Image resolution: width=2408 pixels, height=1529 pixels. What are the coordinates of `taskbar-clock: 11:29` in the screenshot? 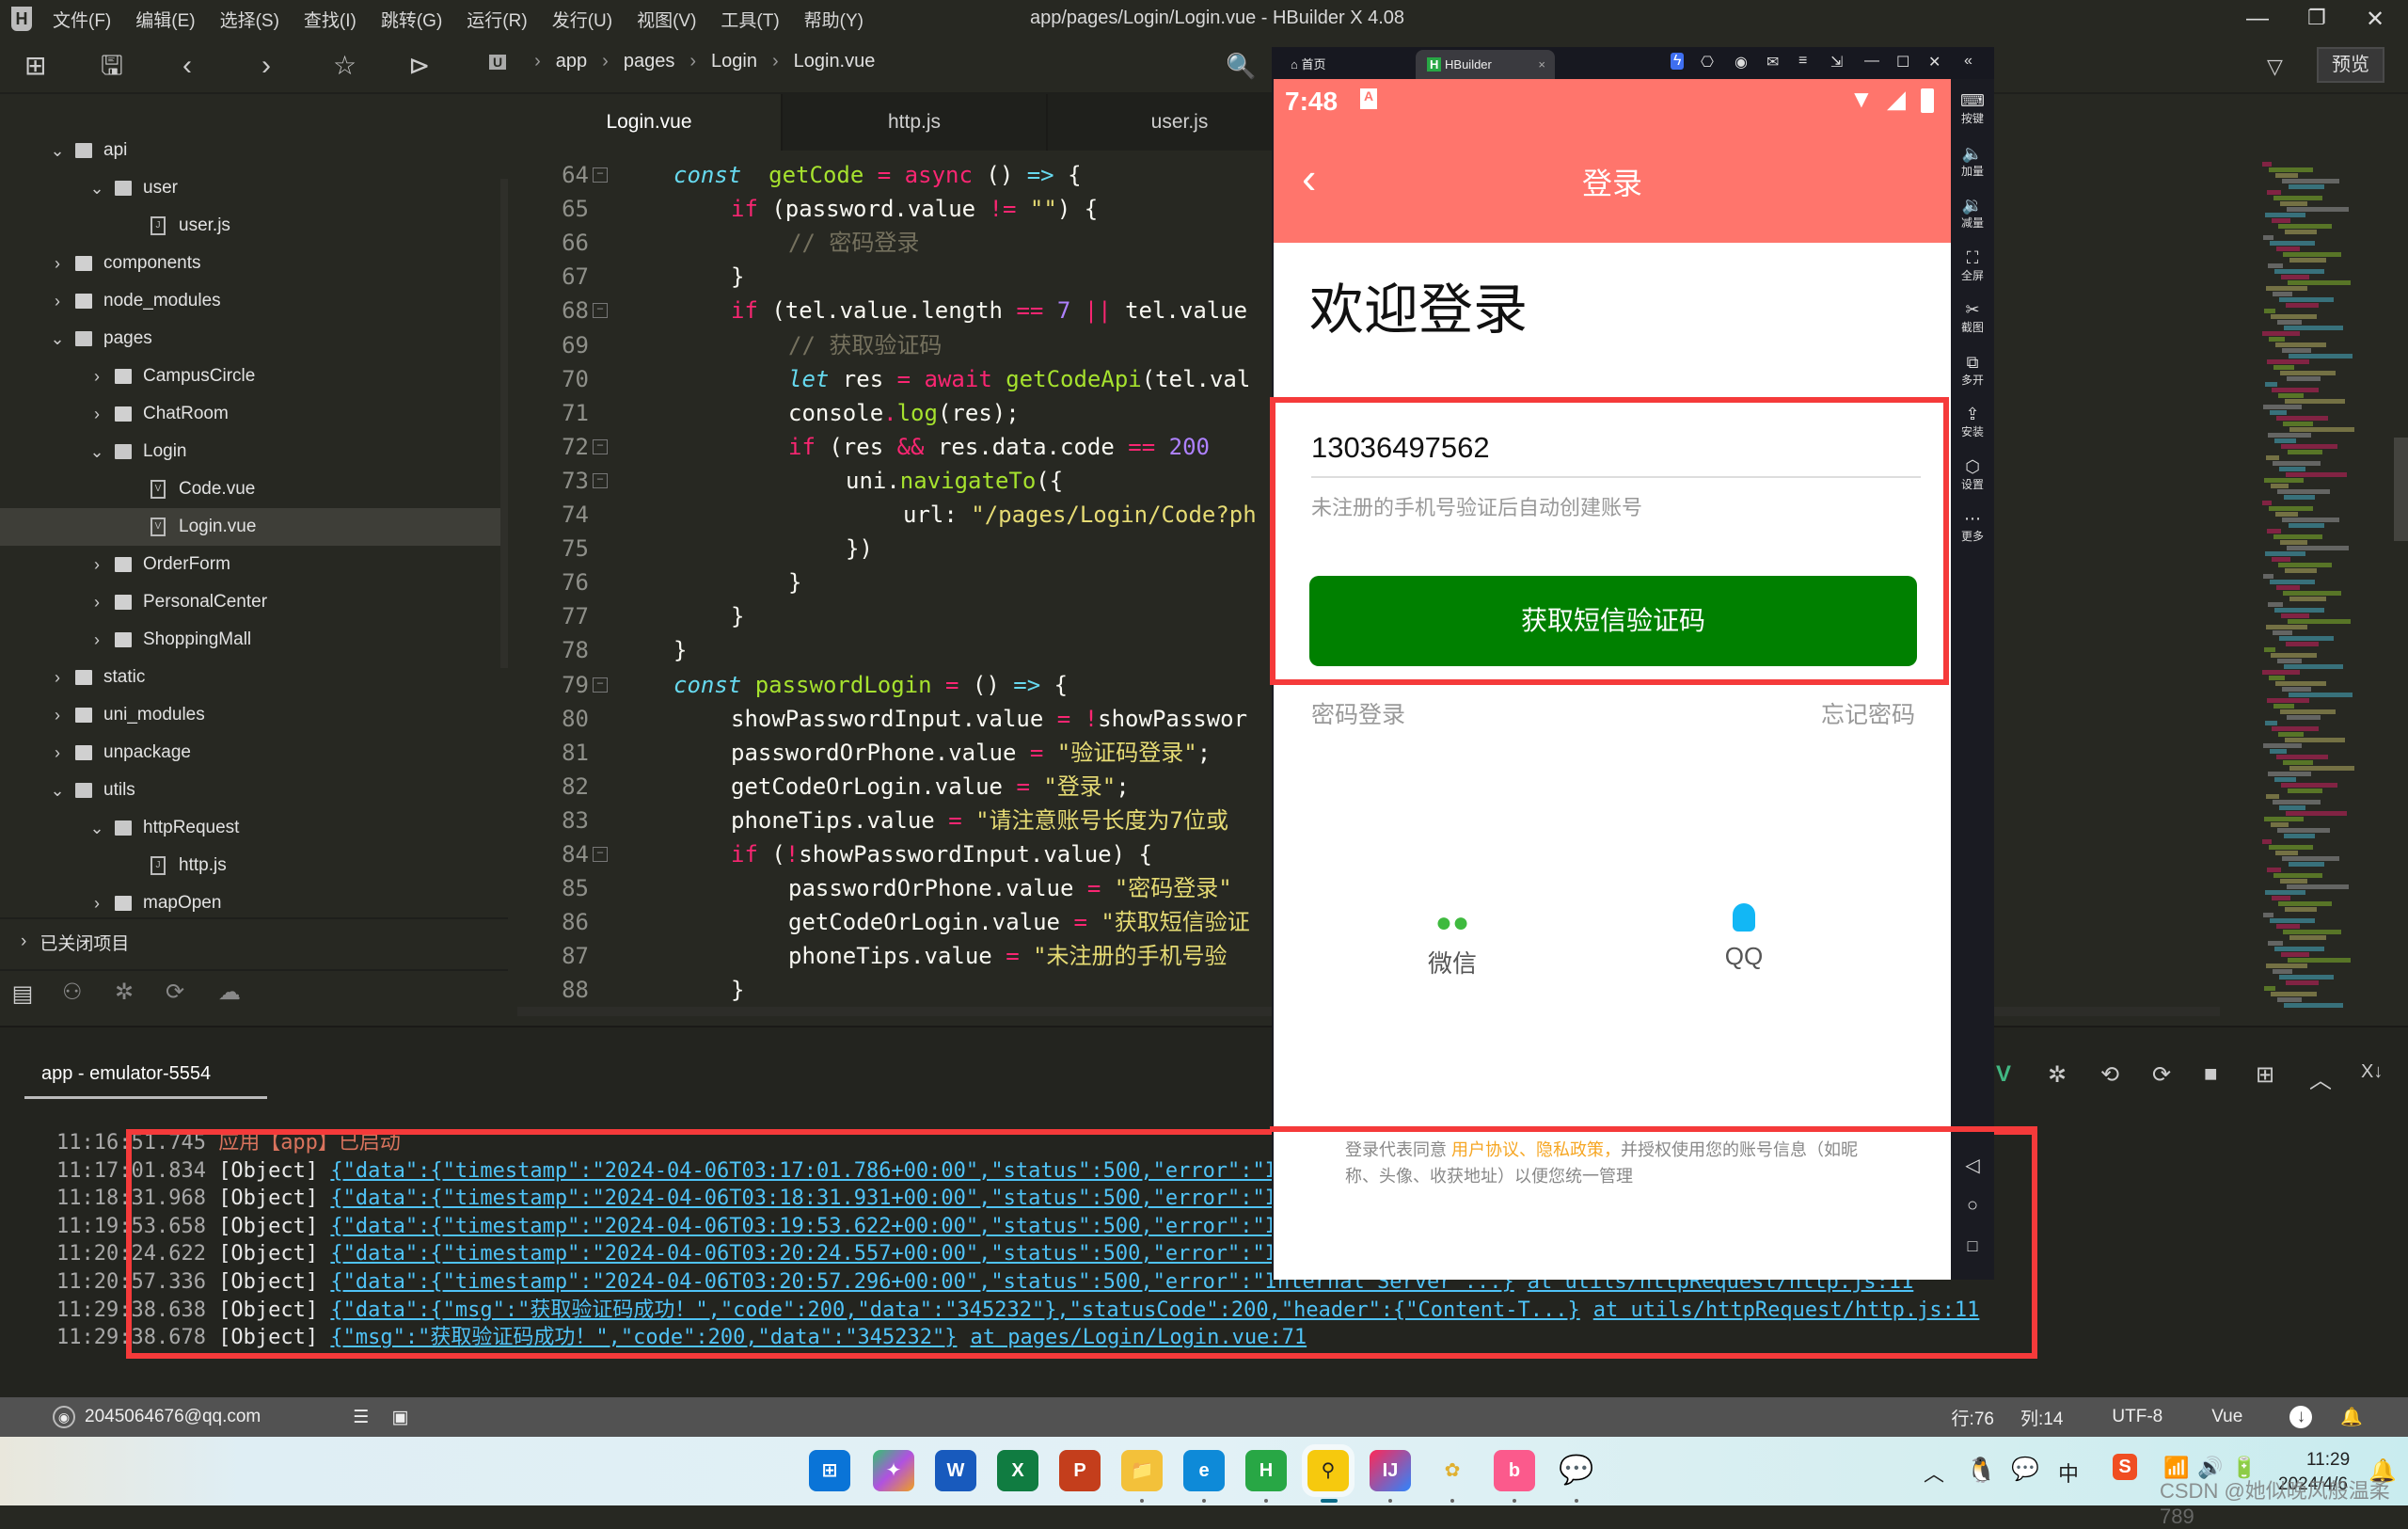 It's located at (2328, 1460).